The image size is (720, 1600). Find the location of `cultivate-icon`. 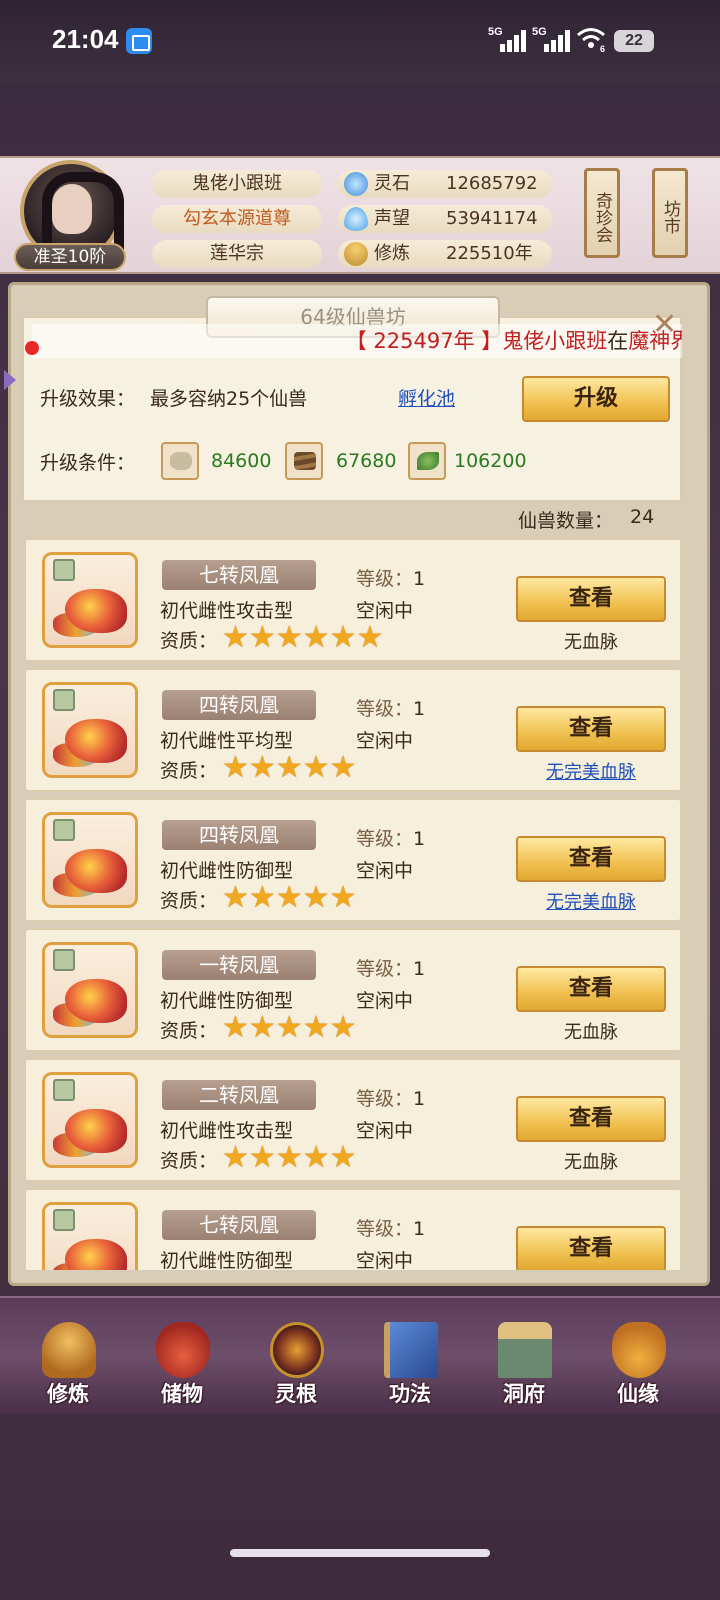

cultivate-icon is located at coordinates (69, 1350).